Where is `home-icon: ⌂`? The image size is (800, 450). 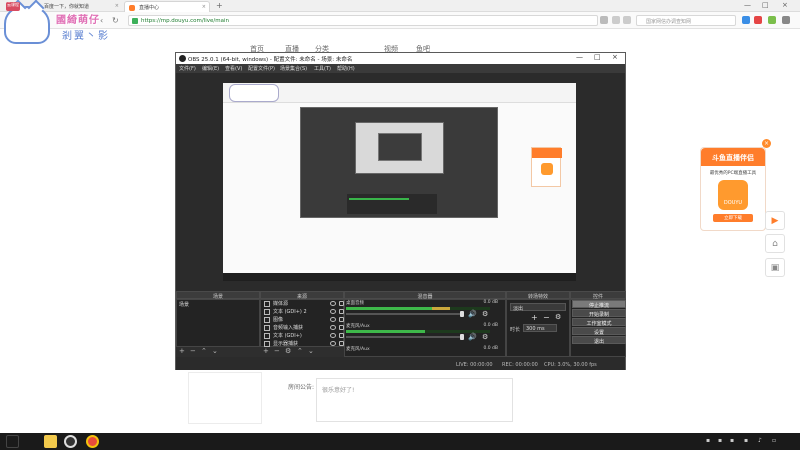
home-icon: ⌂ is located at coordinates (775, 243).